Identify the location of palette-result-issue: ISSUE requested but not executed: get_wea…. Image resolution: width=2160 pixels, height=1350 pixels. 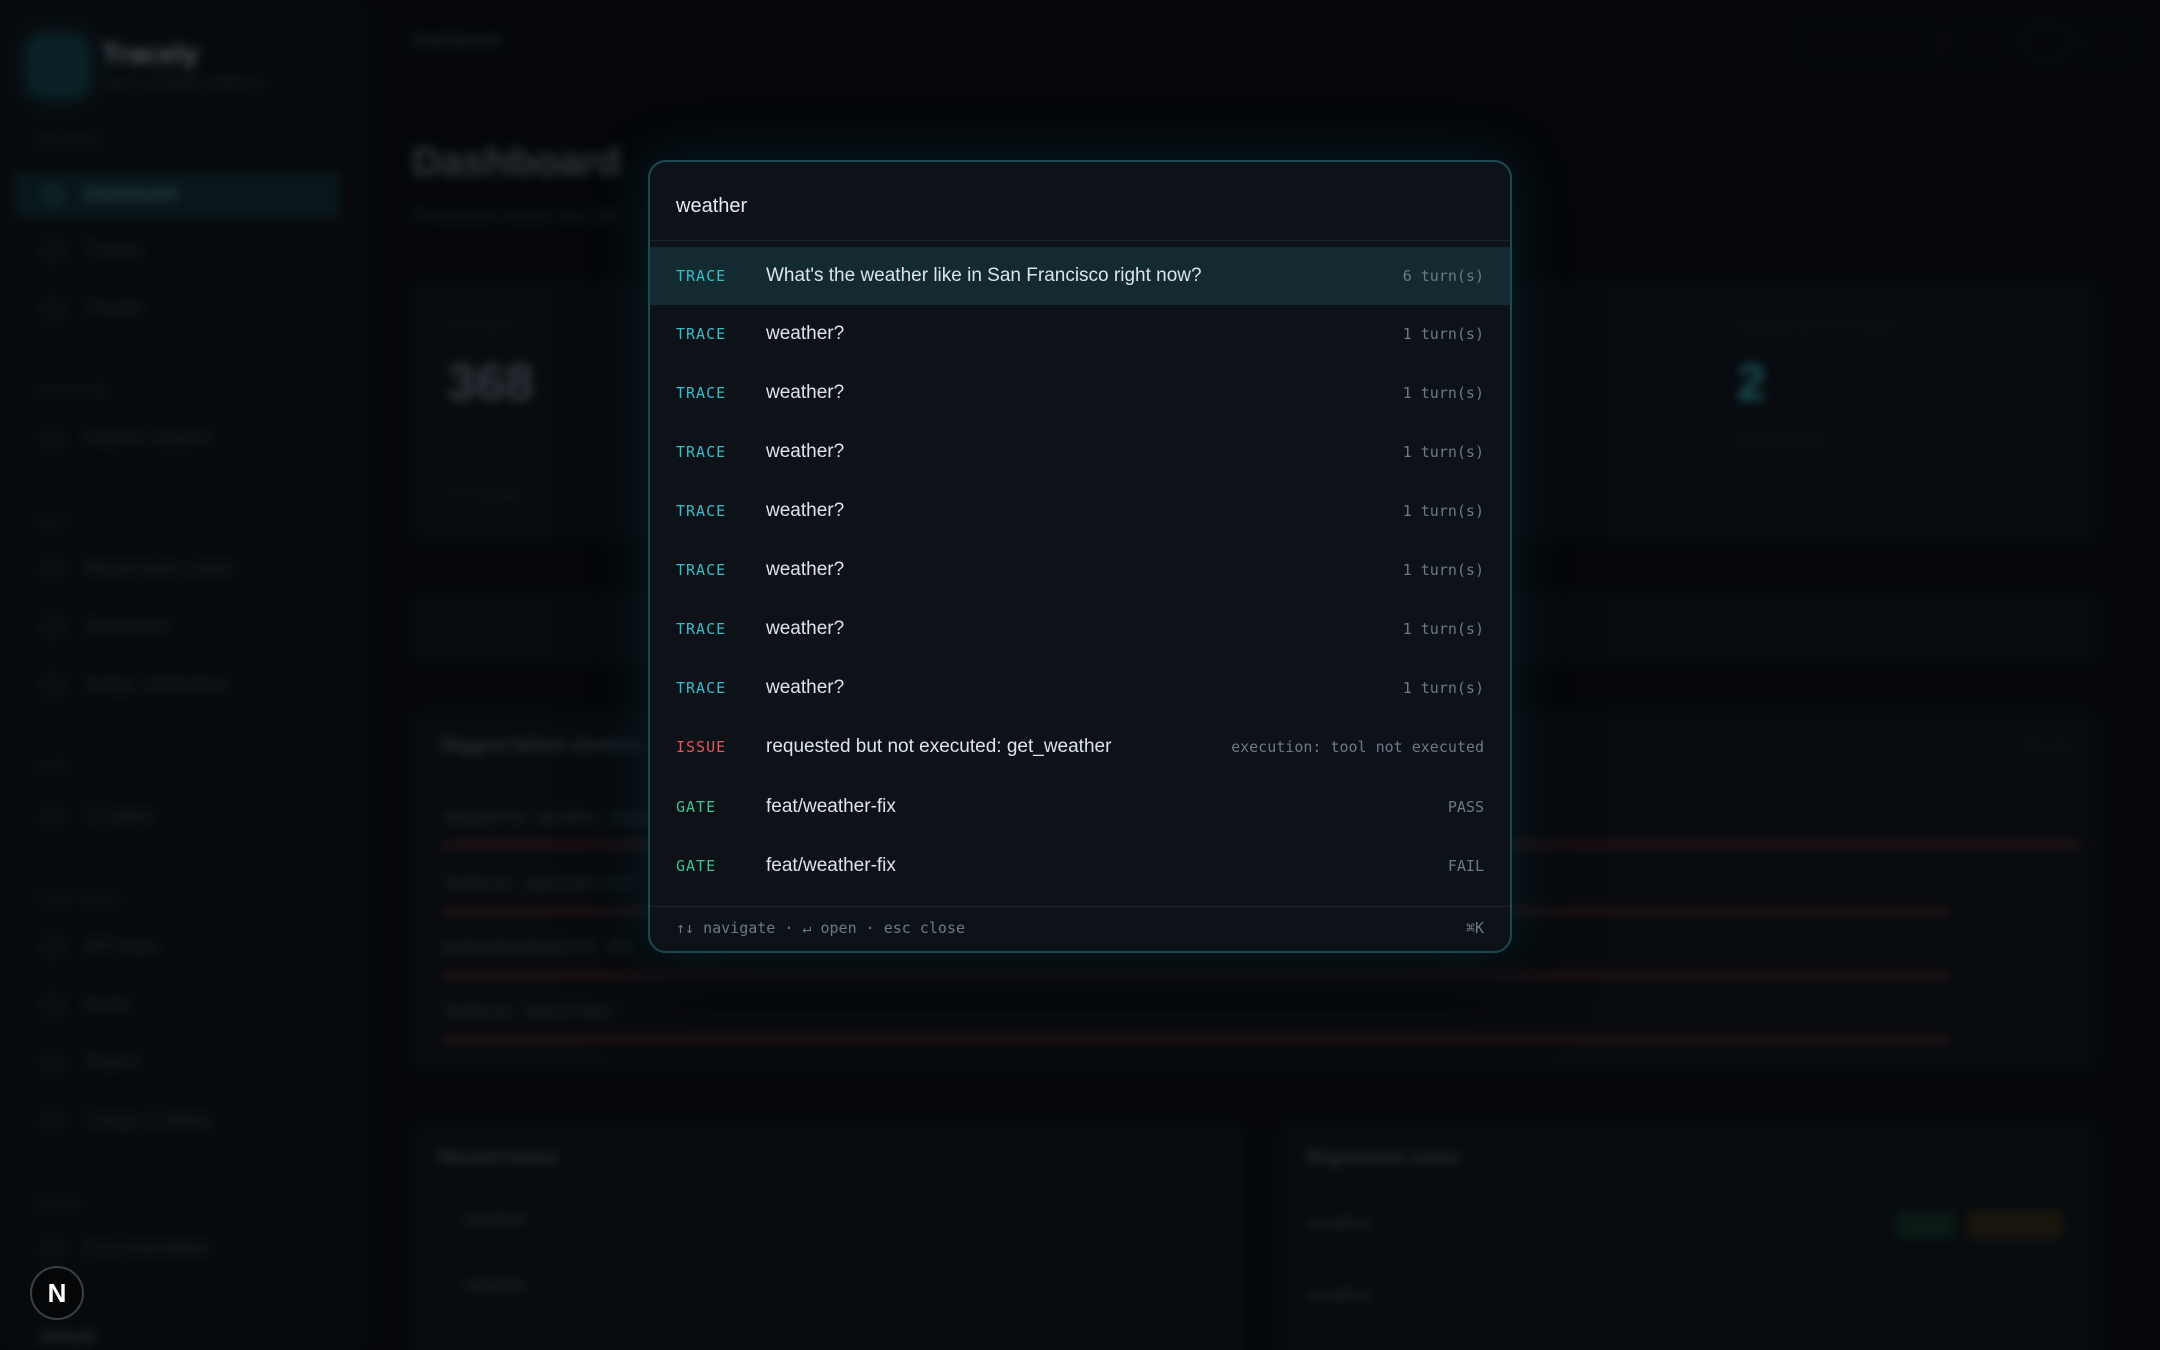
(1080, 747).